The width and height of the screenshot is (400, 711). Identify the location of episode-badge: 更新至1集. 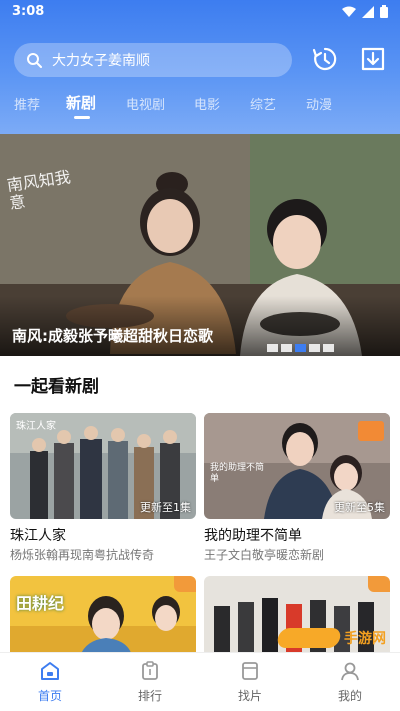
(165, 507).